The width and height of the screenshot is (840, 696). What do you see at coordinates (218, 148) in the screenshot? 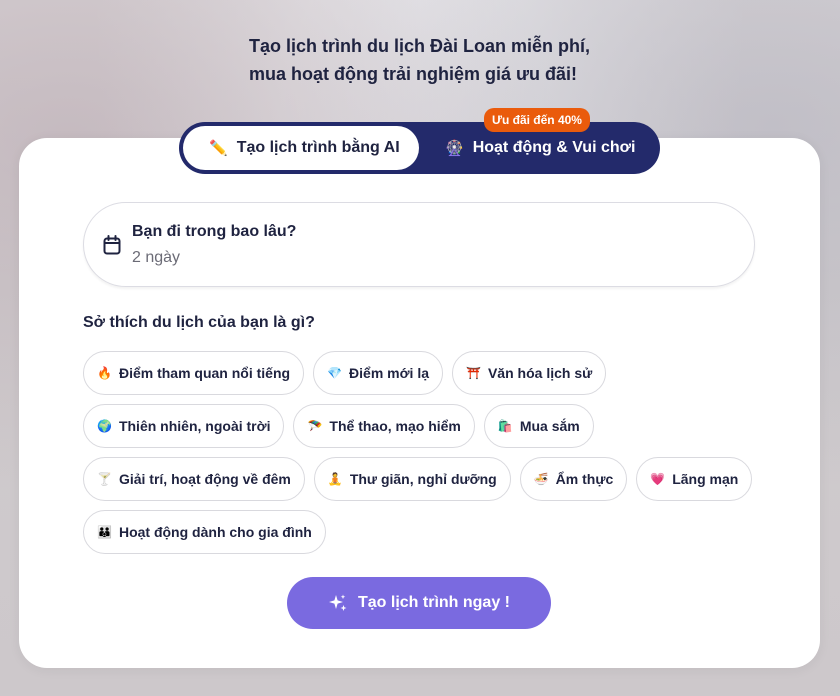
I see `pencil-icon: ✏️` at bounding box center [218, 148].